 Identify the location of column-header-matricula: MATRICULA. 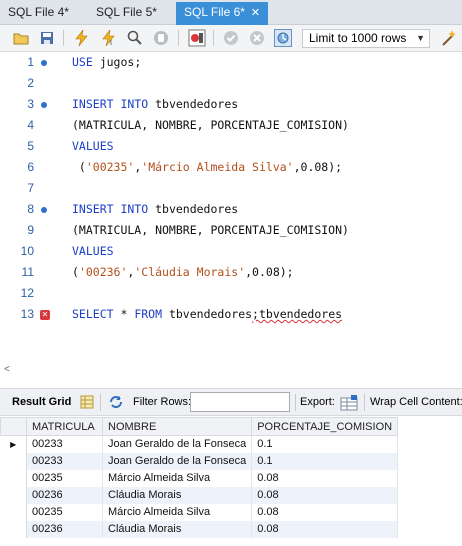
(64, 426).